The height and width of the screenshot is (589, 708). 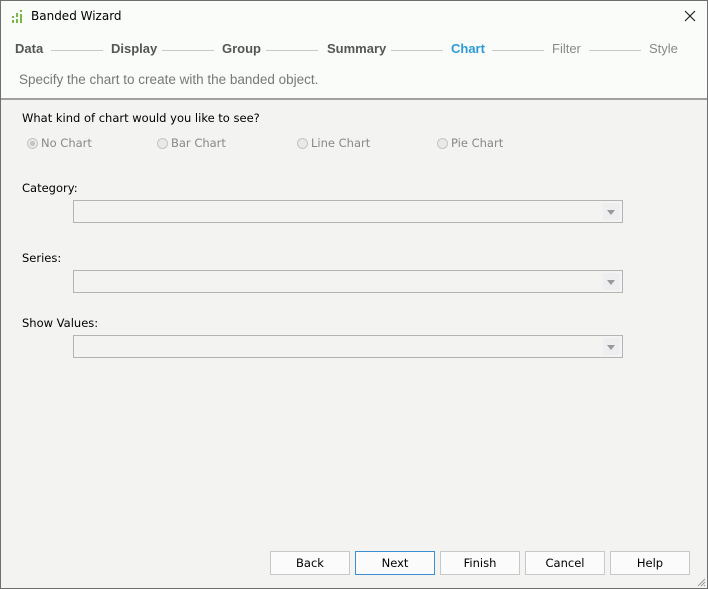 I want to click on radio-label: Line Chart, so click(x=341, y=143).